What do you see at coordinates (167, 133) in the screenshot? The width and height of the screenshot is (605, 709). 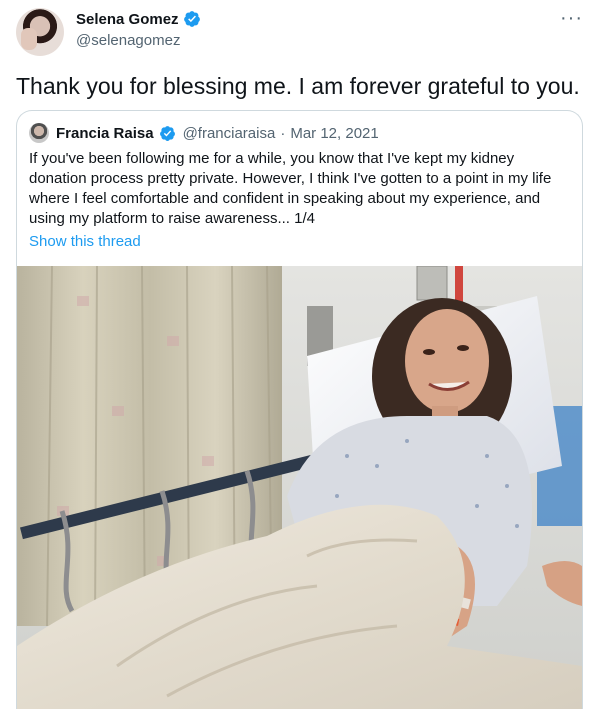 I see `quoted-verified-badge-icon` at bounding box center [167, 133].